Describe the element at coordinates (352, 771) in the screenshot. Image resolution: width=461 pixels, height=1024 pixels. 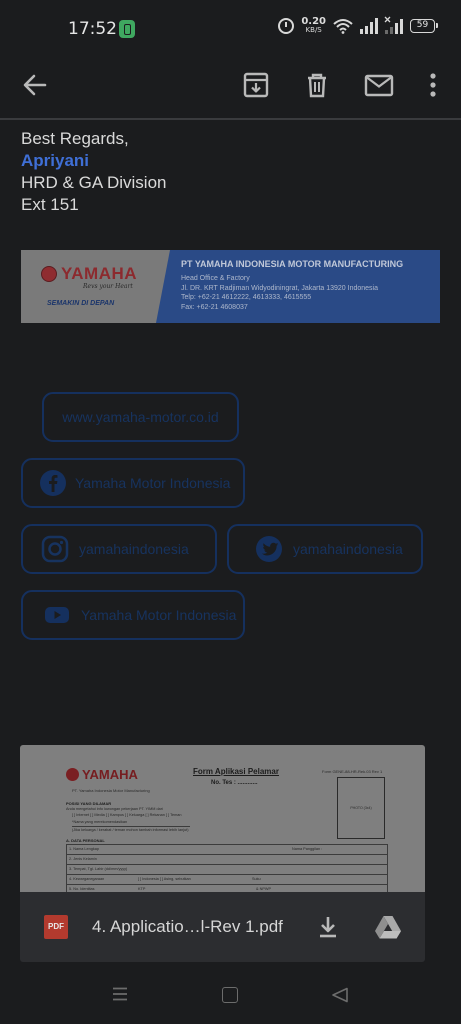
I see `form-code: Form GENE-88-HR-Rek.03 Rev 1` at that location.